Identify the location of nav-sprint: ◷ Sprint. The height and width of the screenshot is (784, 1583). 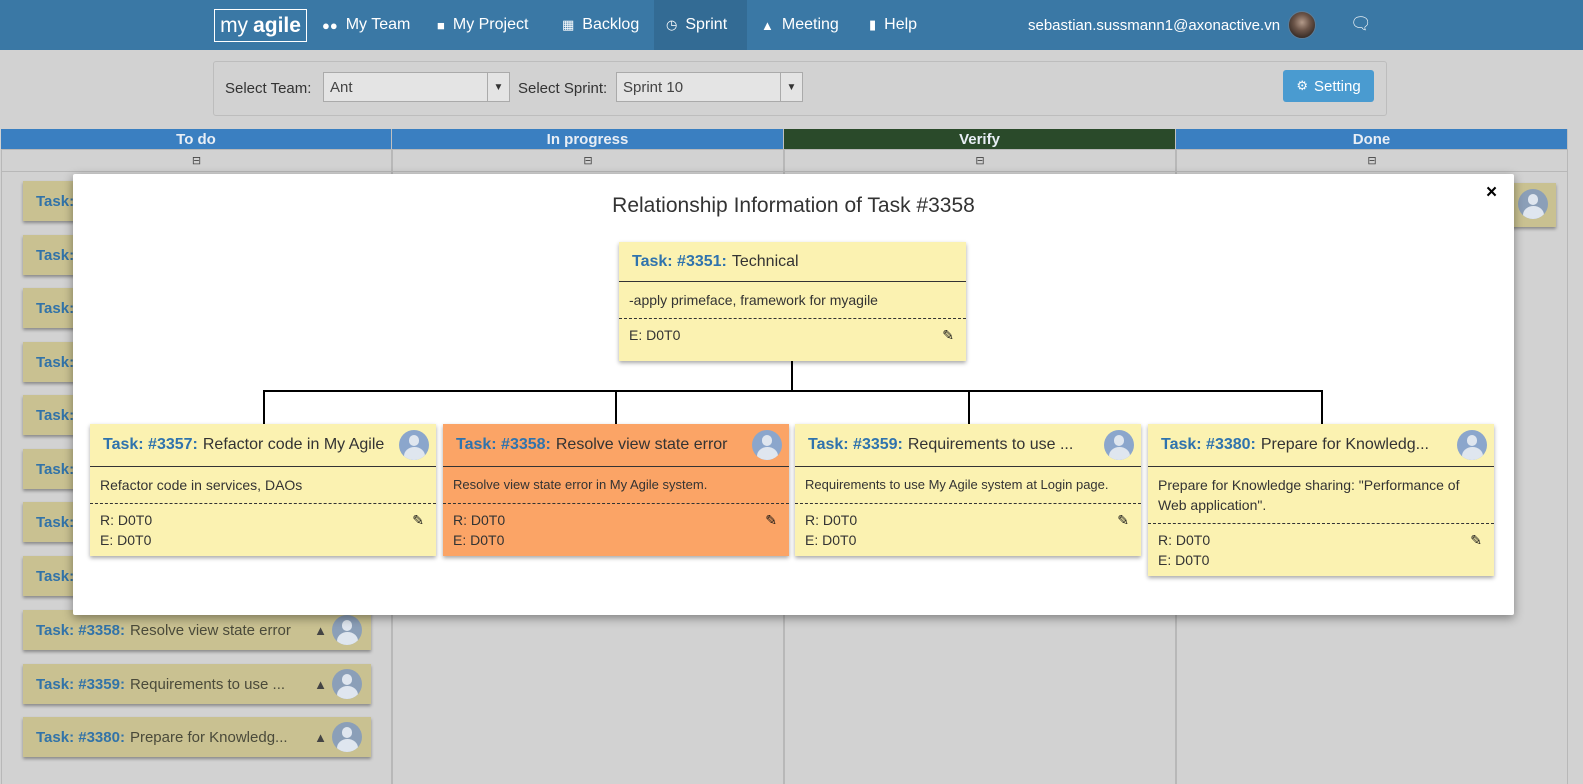
(700, 25).